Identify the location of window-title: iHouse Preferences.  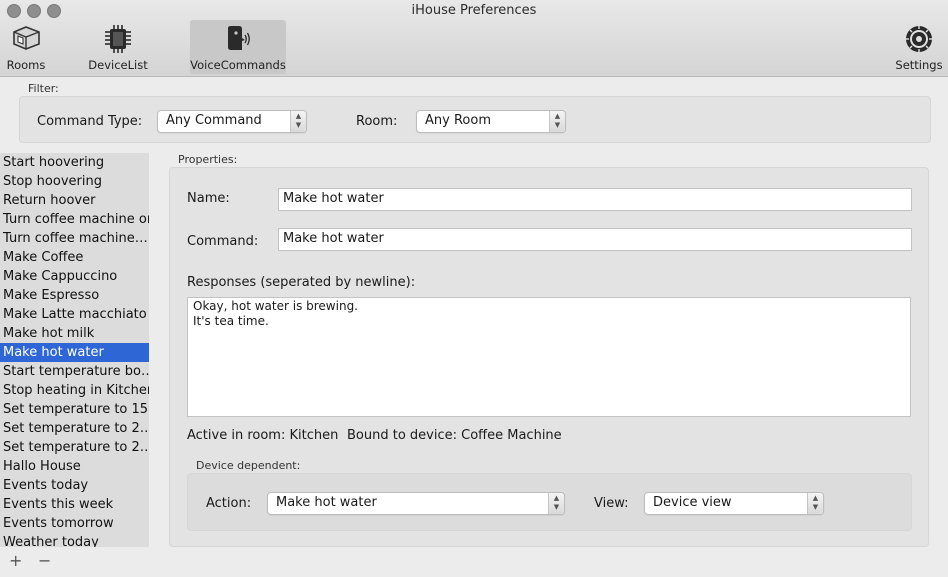
(474, 10).